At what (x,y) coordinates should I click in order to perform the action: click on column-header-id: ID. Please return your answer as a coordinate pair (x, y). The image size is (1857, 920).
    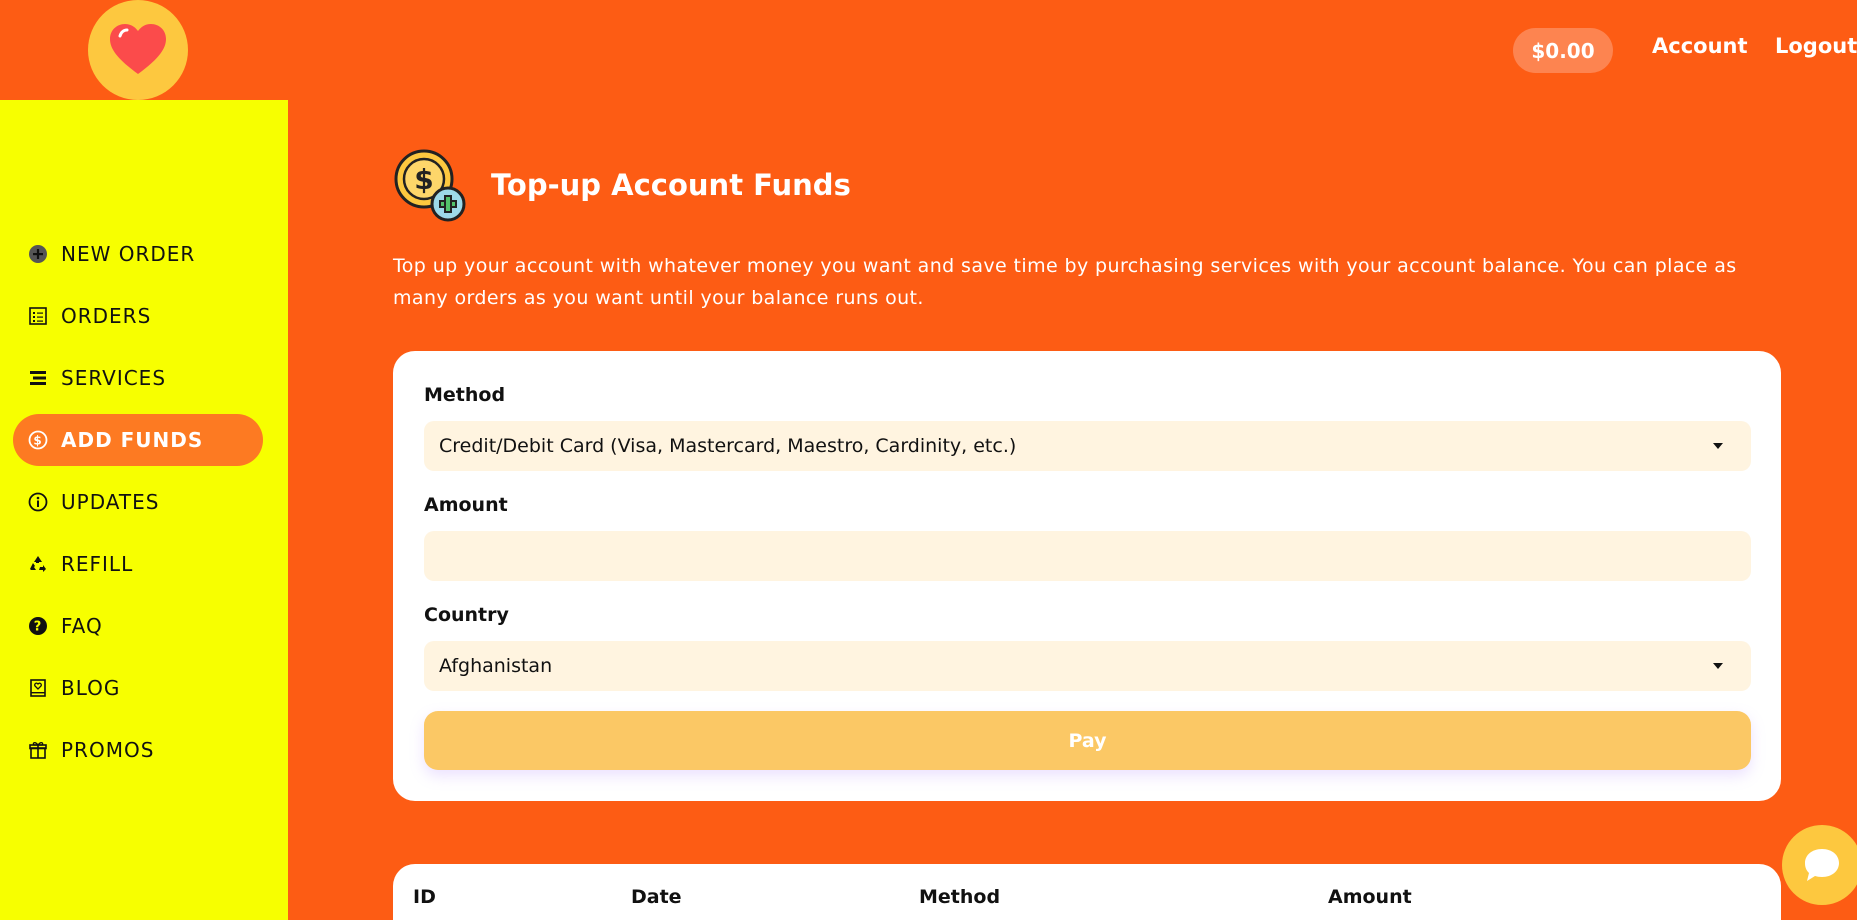
    Looking at the image, I should click on (424, 897).